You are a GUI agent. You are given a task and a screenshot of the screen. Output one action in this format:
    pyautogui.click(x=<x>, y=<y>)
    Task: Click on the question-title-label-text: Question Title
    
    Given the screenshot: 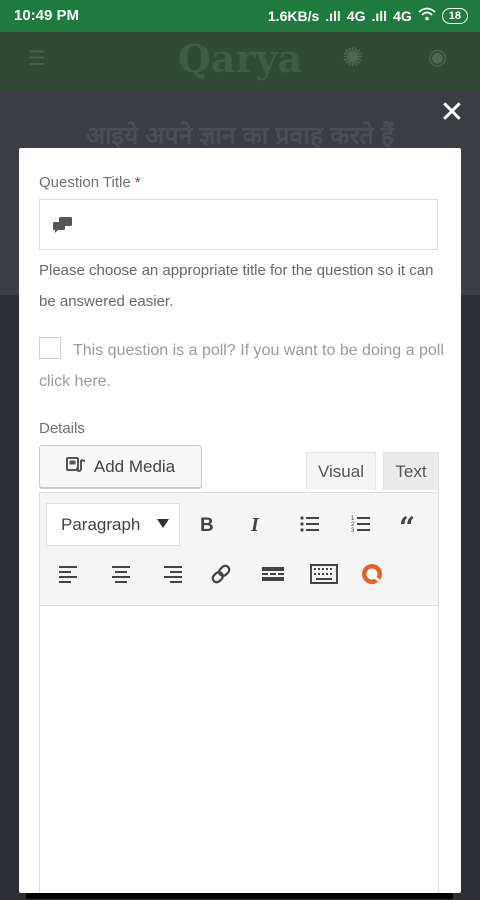 What is the action you would take?
    pyautogui.click(x=85, y=182)
    